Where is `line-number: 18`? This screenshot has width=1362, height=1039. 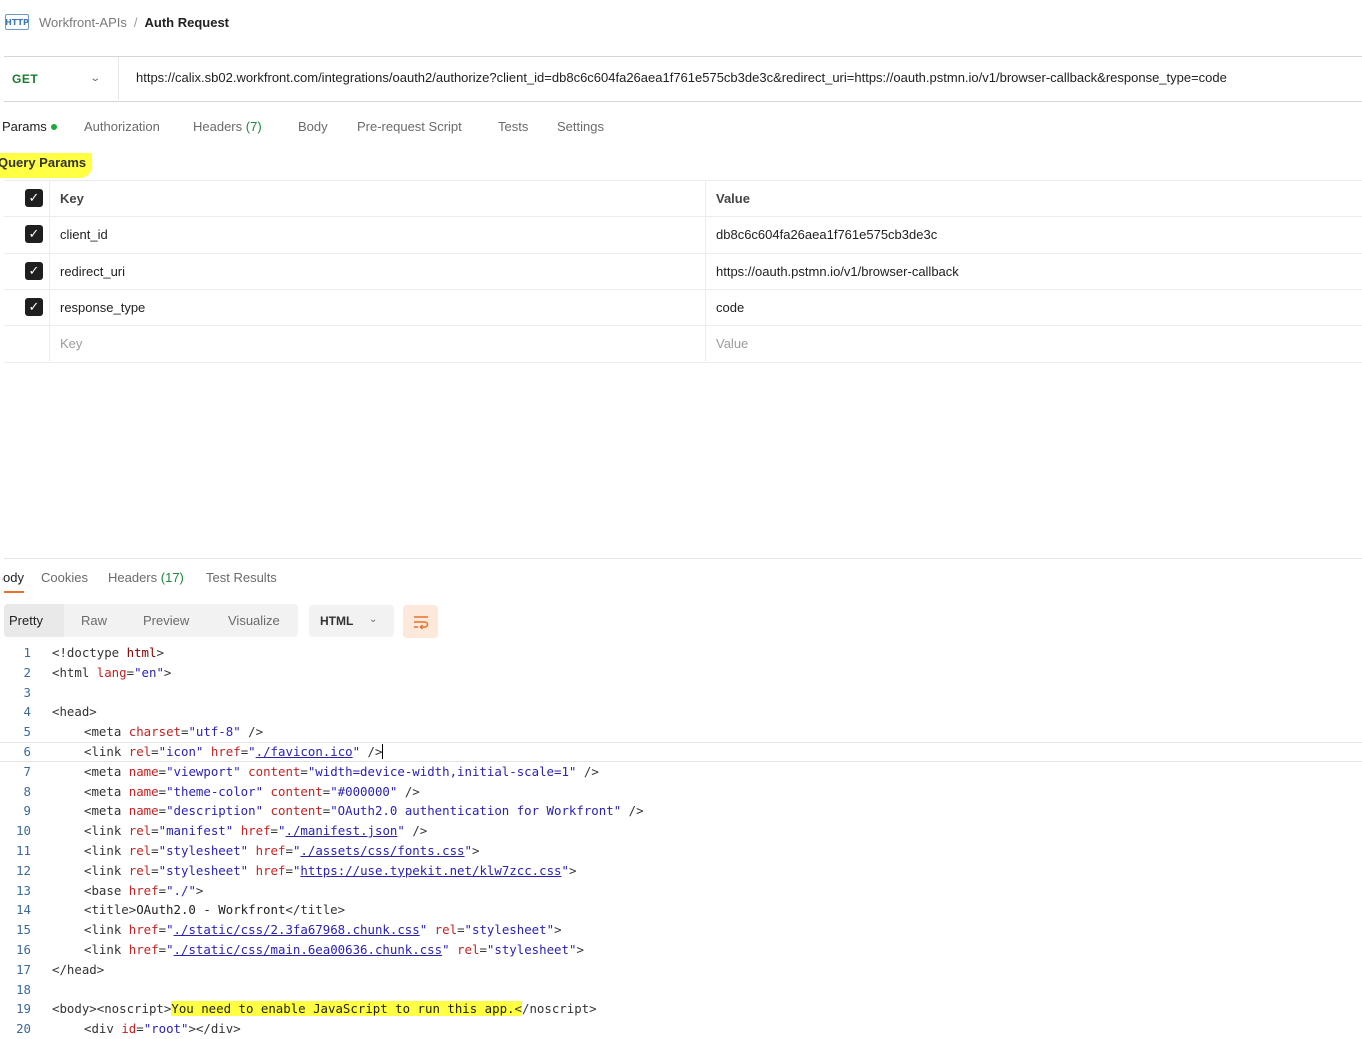
line-number: 18 is located at coordinates (23, 989).